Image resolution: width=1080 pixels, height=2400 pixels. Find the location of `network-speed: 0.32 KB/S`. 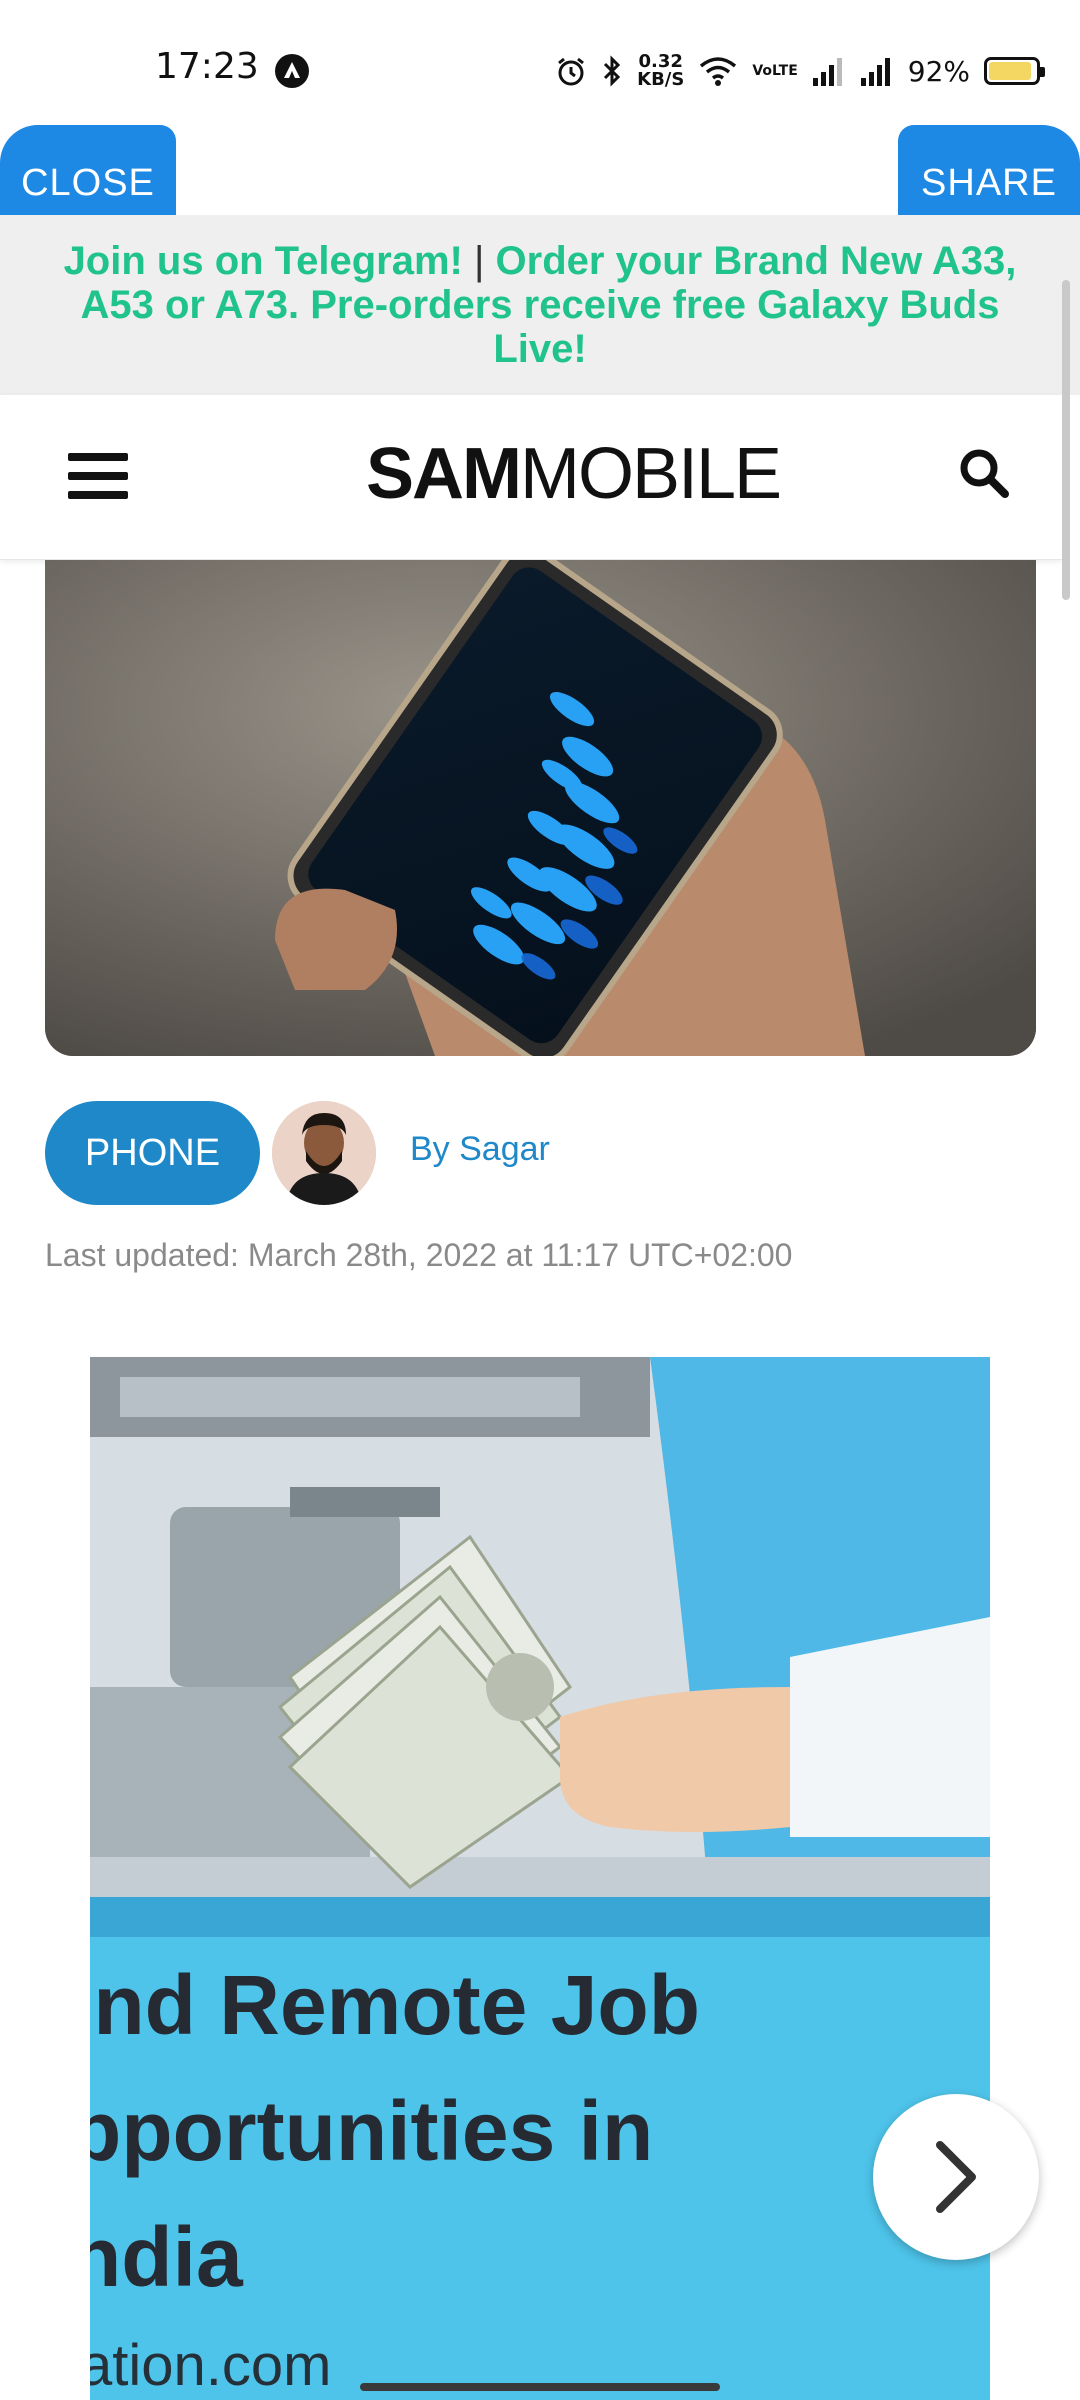

network-speed: 0.32 KB/S is located at coordinates (660, 71).